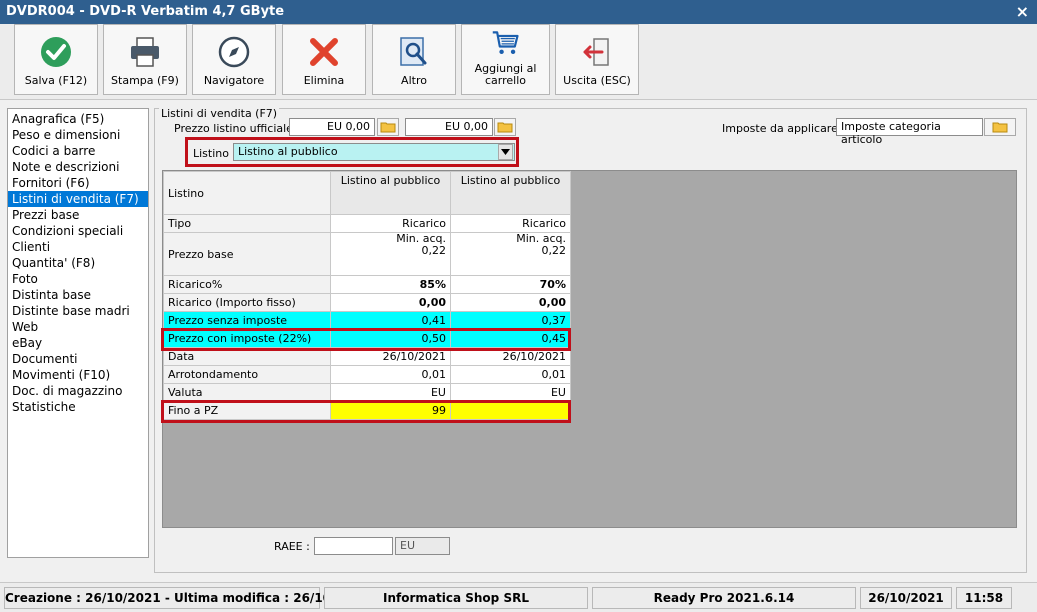 Image resolution: width=1037 pixels, height=612 pixels. I want to click on status-company: Informatica Shop SRL, so click(456, 598).